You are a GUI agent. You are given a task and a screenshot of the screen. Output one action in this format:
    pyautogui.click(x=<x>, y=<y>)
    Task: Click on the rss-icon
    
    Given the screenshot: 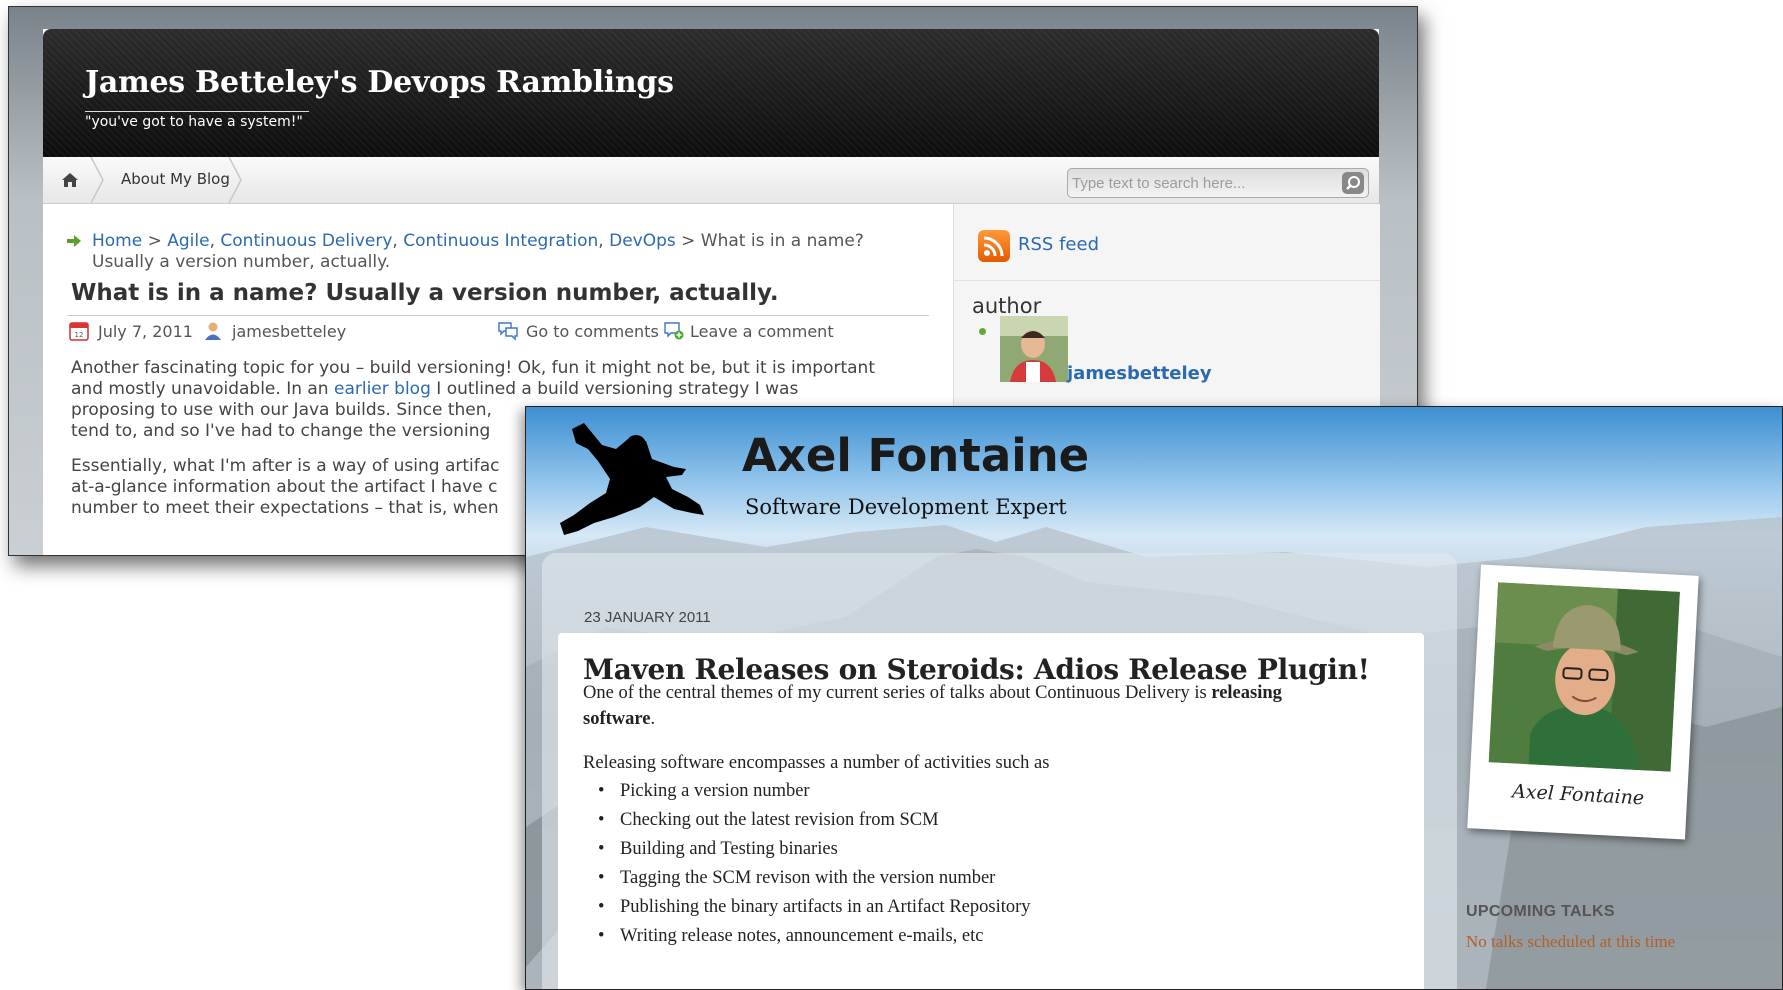 What is the action you would take?
    pyautogui.click(x=994, y=246)
    